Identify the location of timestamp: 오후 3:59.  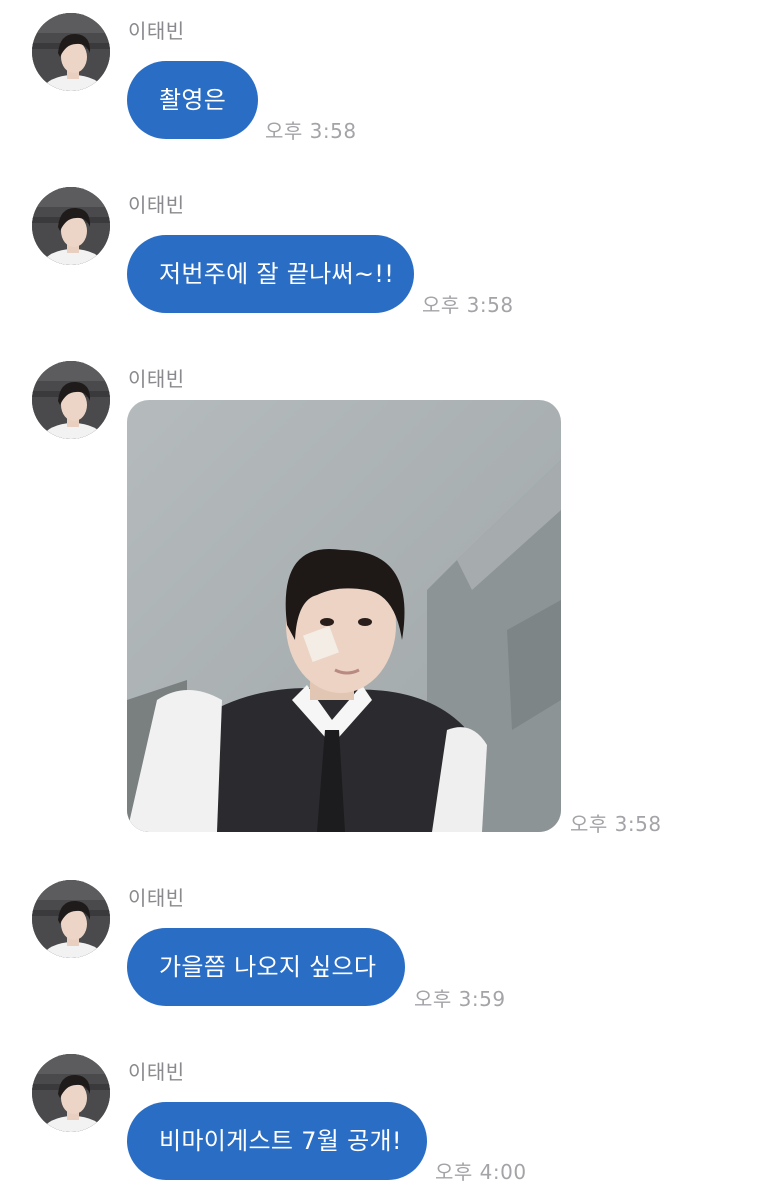
(460, 999).